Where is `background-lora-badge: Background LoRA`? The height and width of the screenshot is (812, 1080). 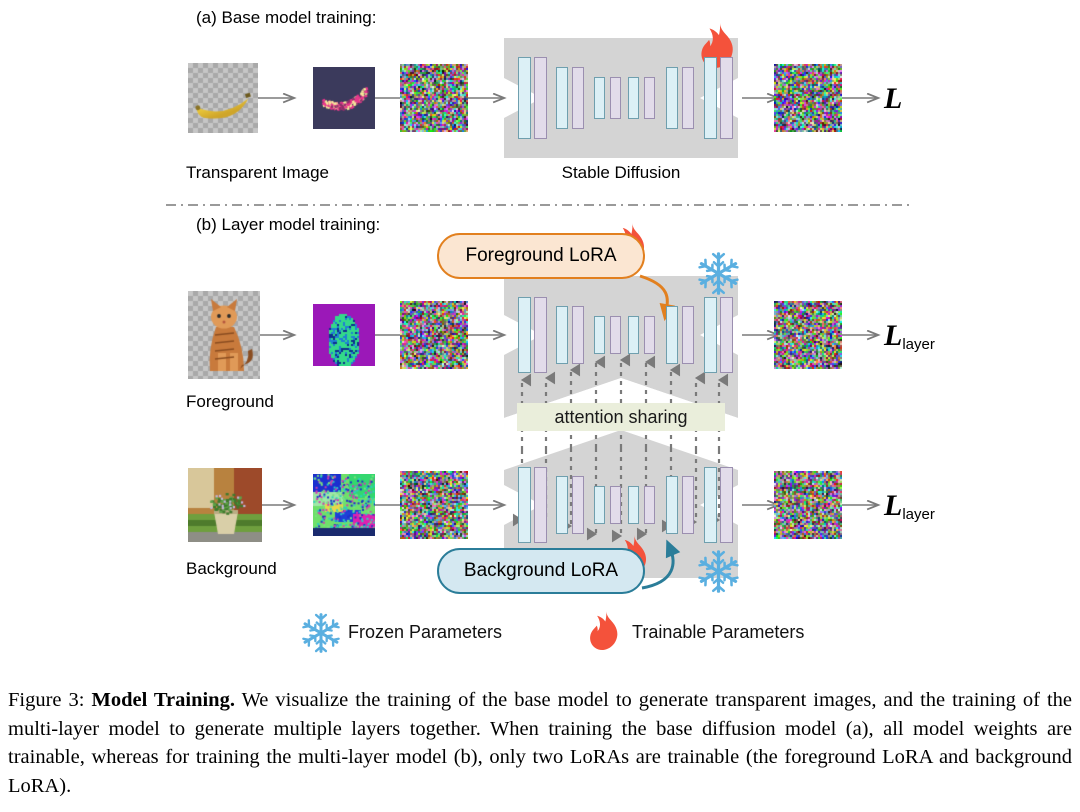 background-lora-badge: Background LoRA is located at coordinates (541, 571).